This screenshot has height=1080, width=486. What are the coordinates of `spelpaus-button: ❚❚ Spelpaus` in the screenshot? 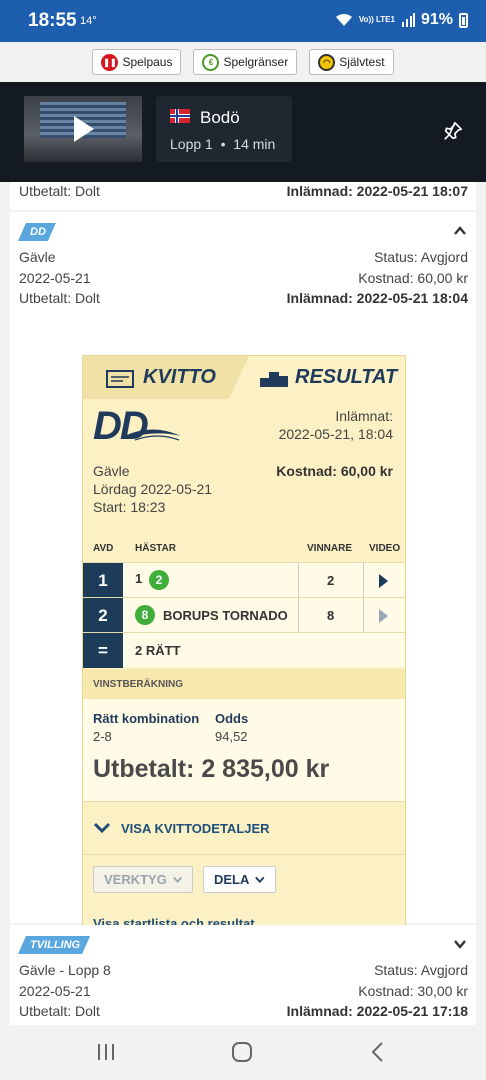 It's located at (137, 62).